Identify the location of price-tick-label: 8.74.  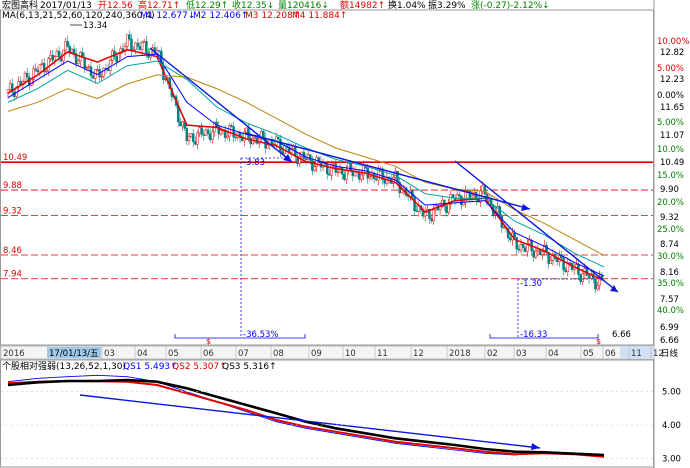
(669, 245).